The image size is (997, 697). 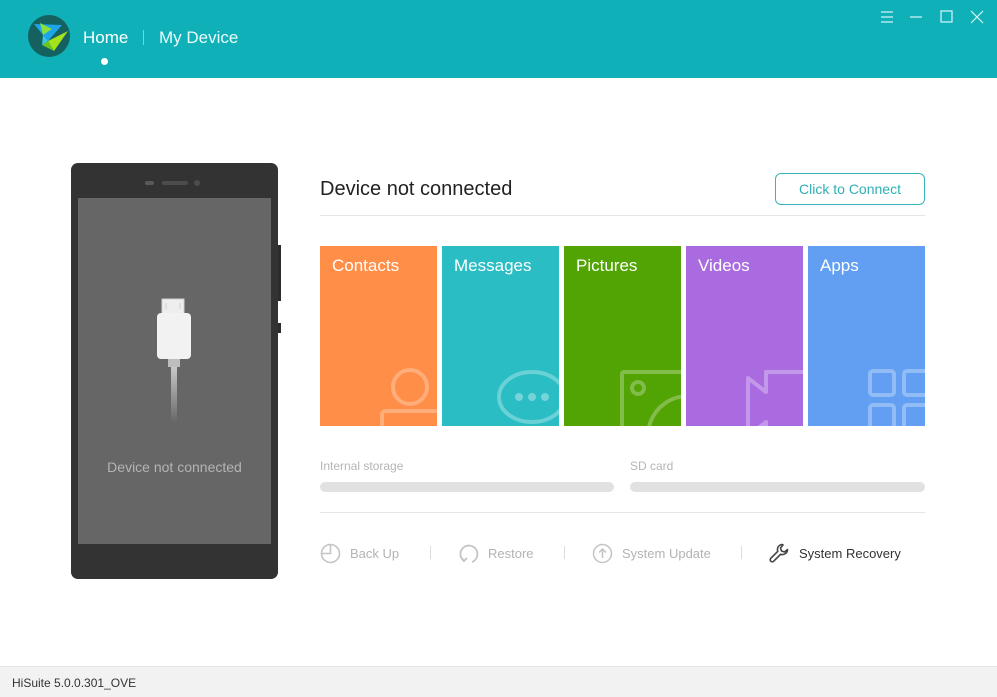 I want to click on maximize-icon, so click(x=947, y=17).